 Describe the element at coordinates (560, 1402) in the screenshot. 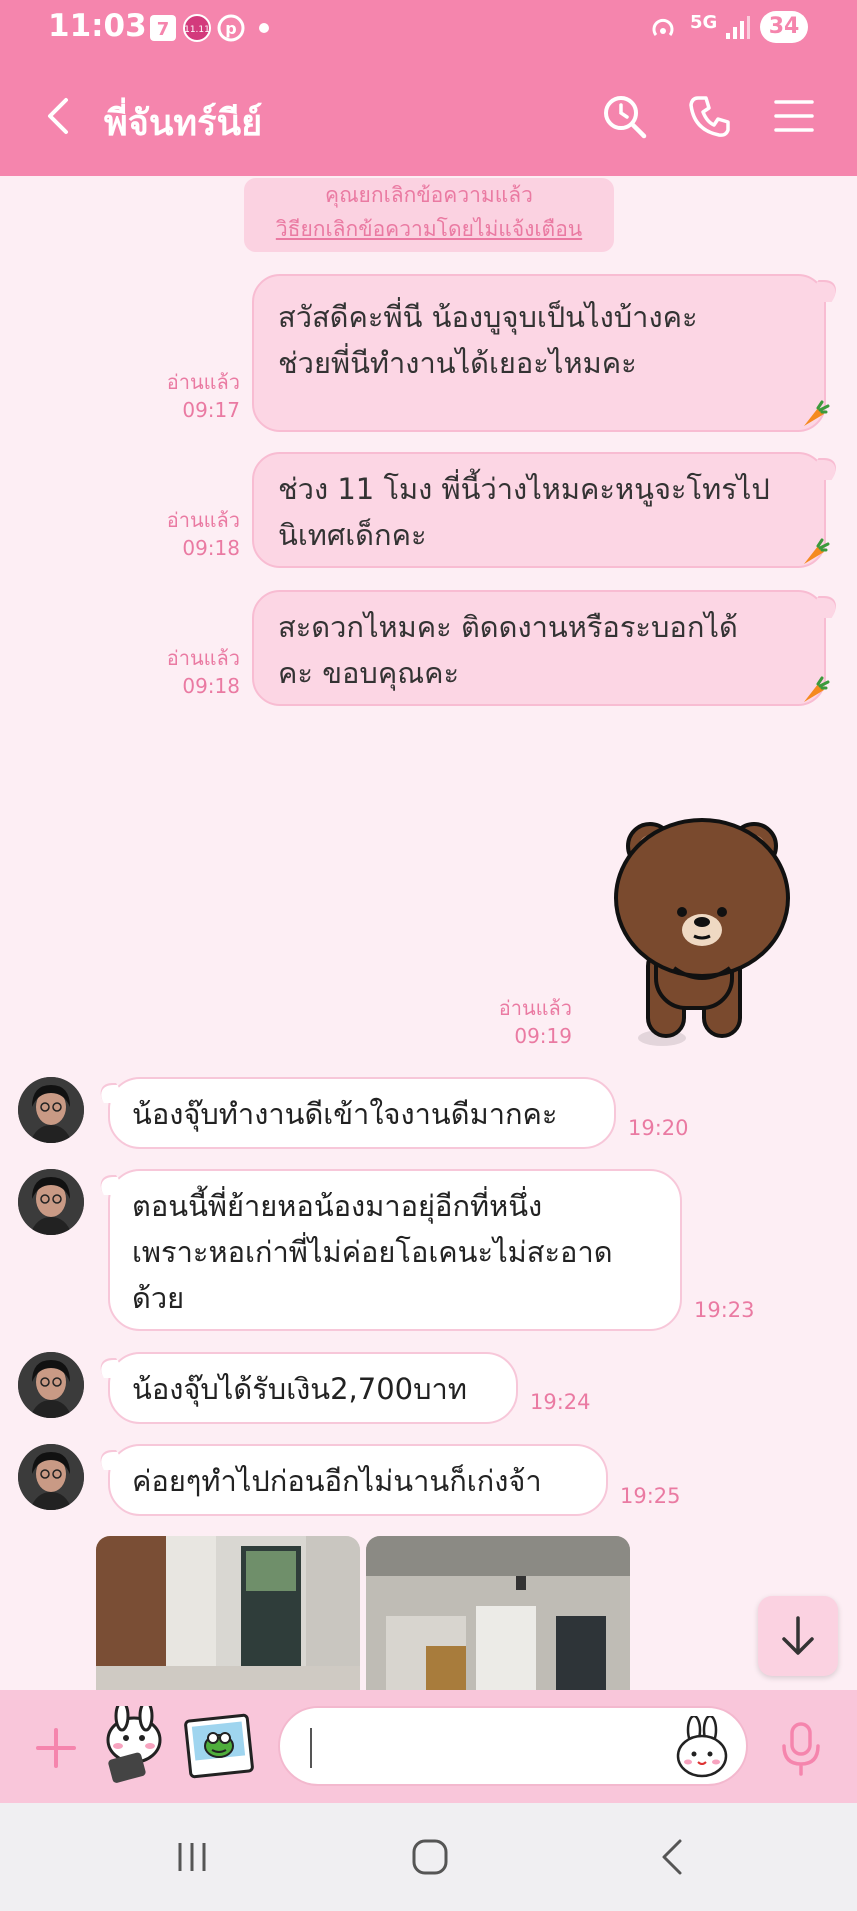

I see `message-time: 19:24` at that location.